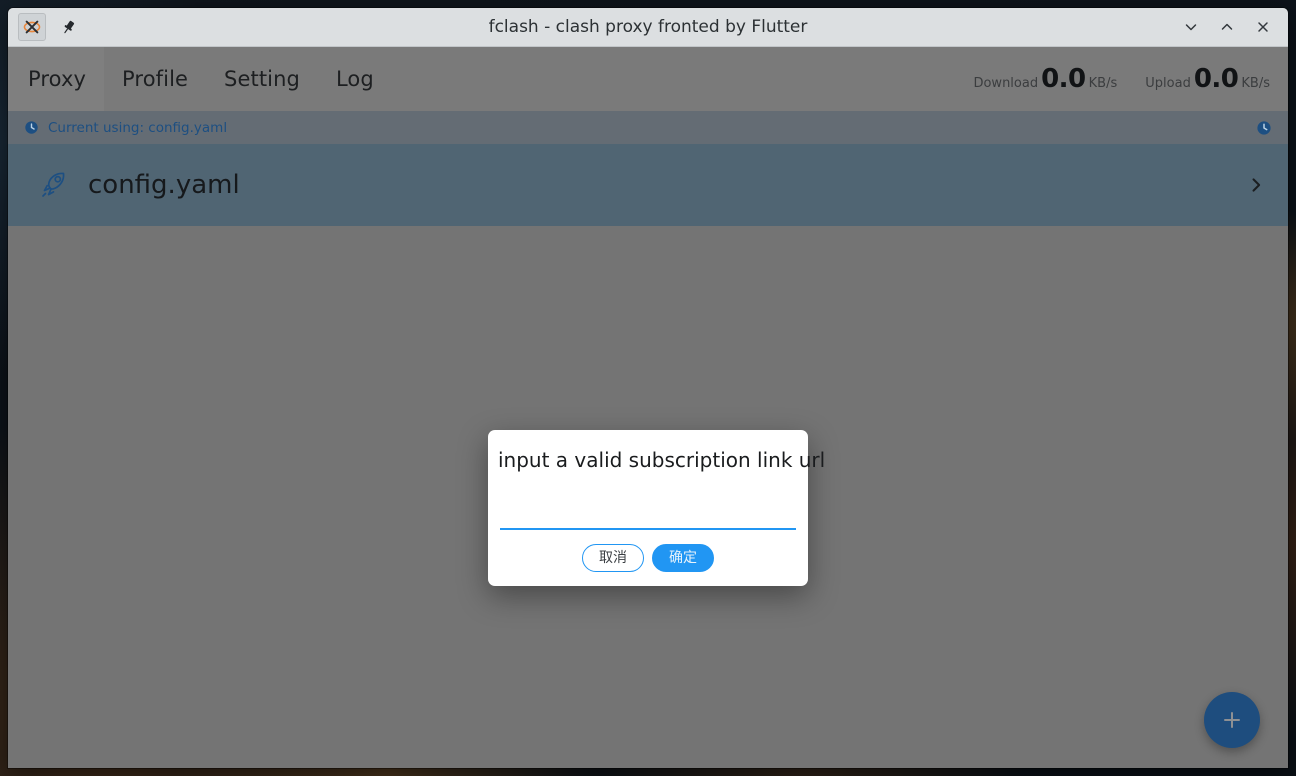 The height and width of the screenshot is (776, 1296). I want to click on close-button, so click(1263, 27).